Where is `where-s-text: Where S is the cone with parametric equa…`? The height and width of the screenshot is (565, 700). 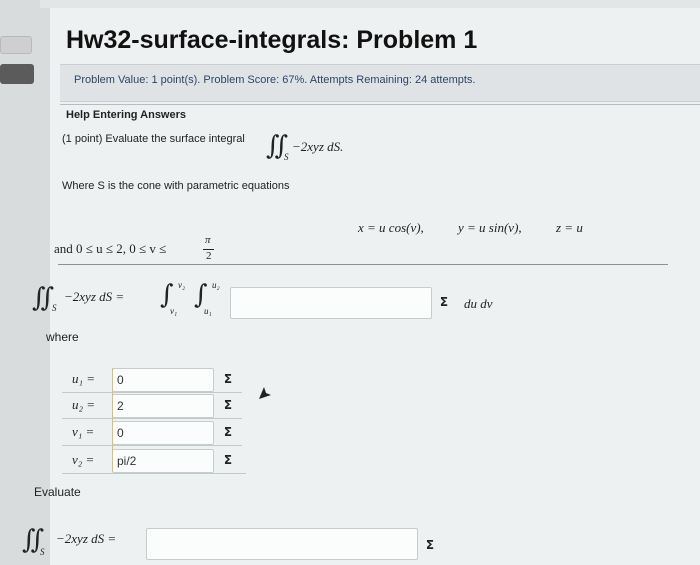
where-s-text: Where S is the cone with parametric equa… is located at coordinates (176, 186).